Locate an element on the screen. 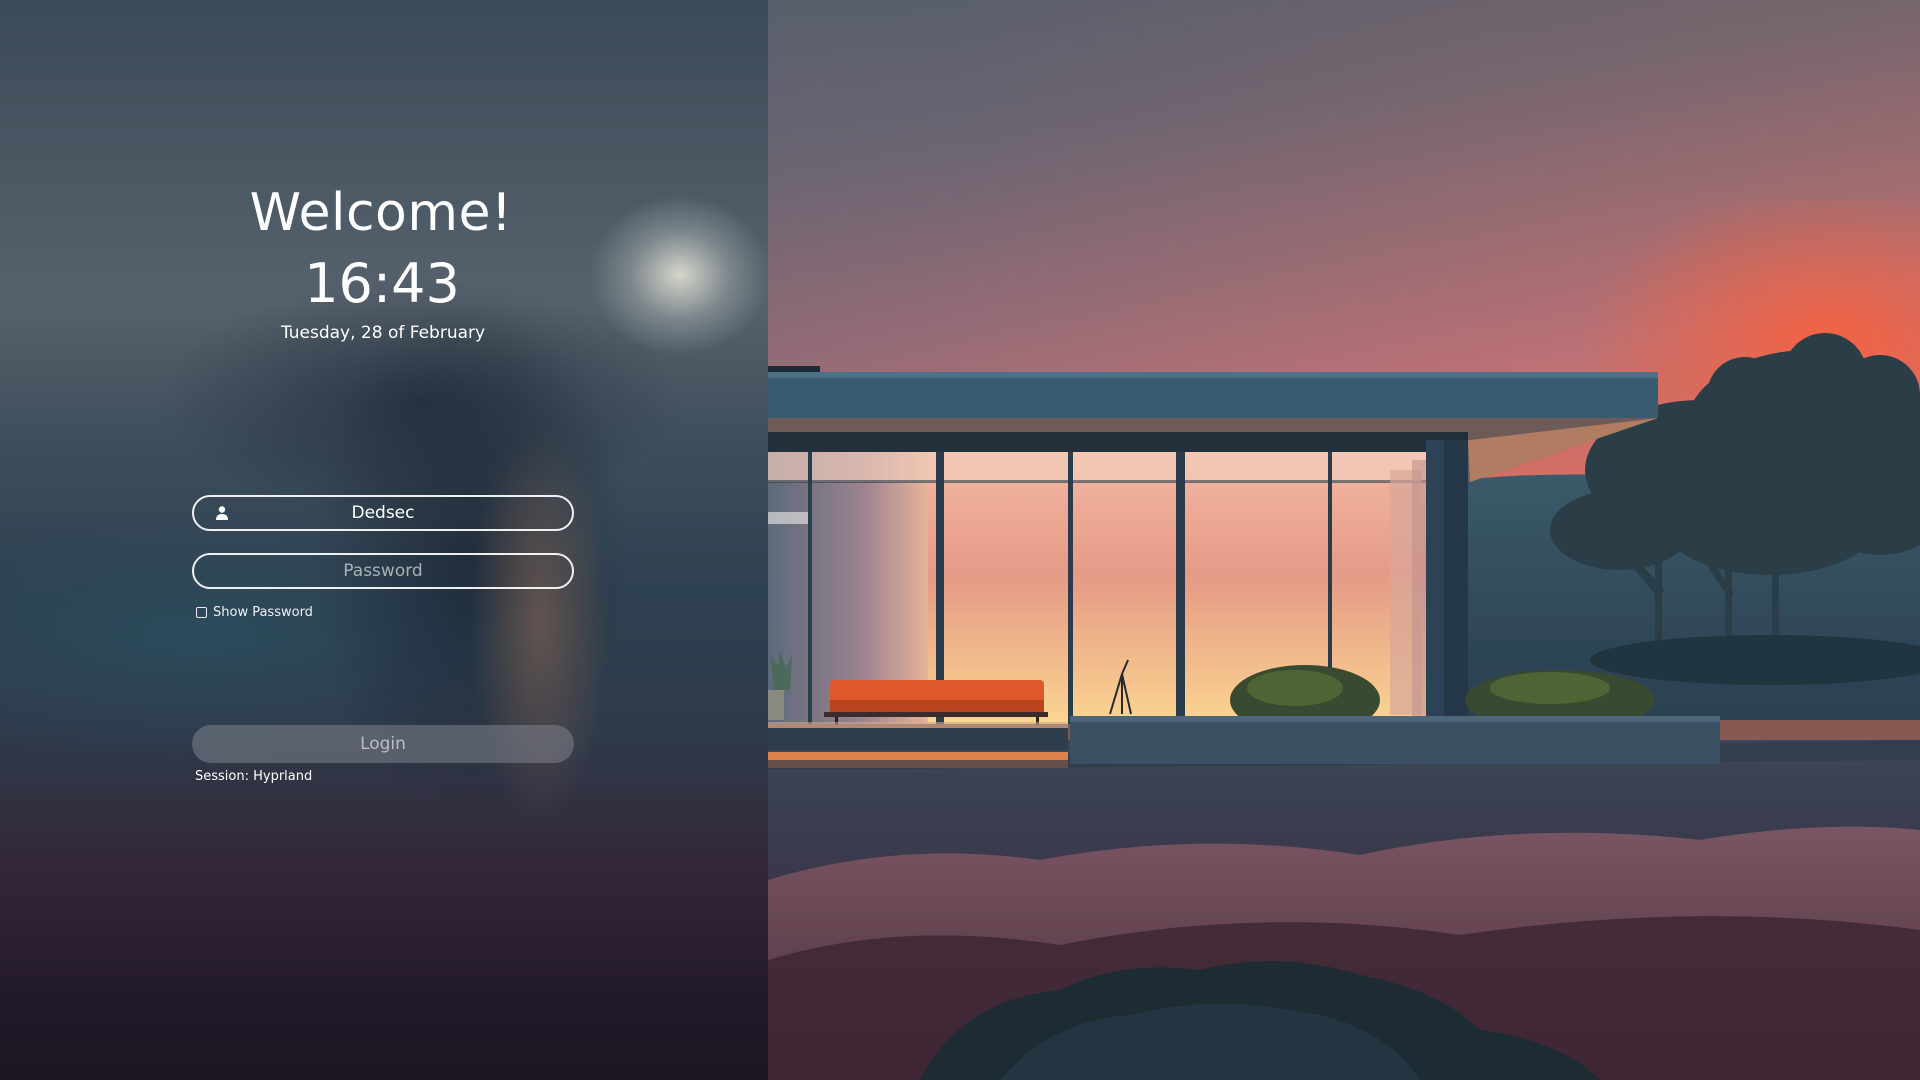 The width and height of the screenshot is (1920, 1080). show-password-toggle: Show Password is located at coordinates (254, 612).